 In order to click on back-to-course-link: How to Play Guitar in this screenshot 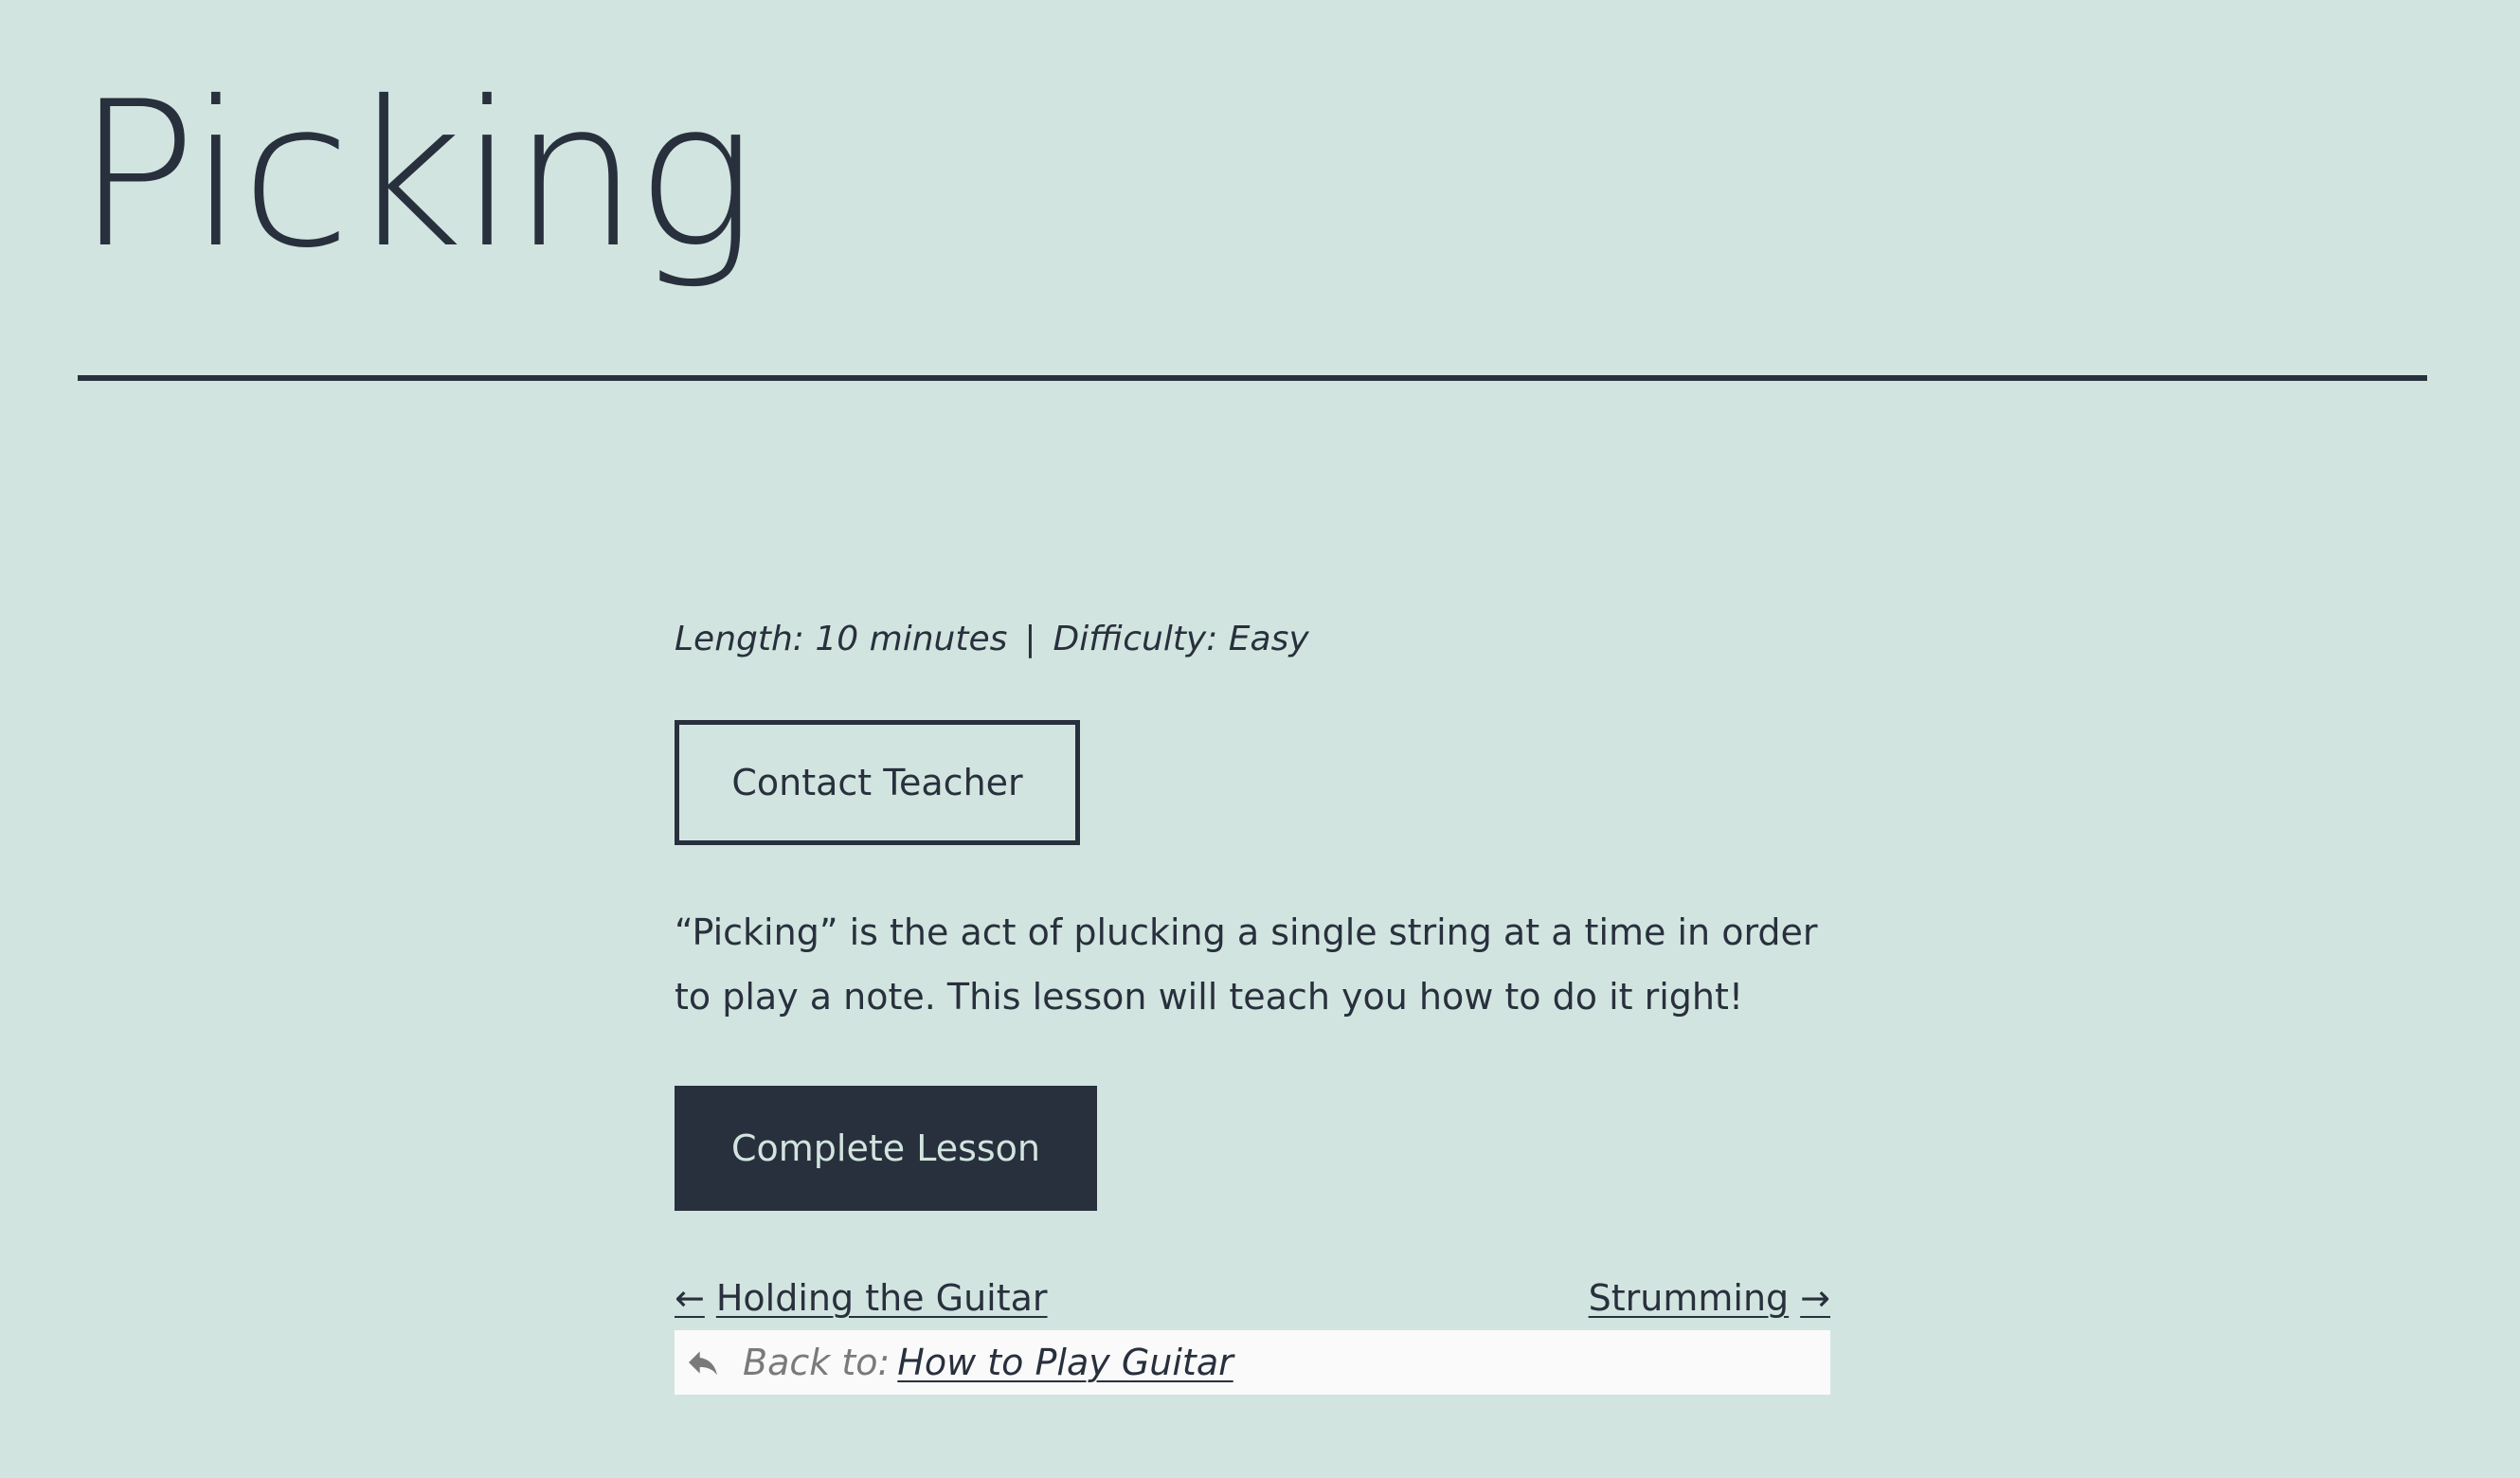, I will do `click(1065, 1362)`.